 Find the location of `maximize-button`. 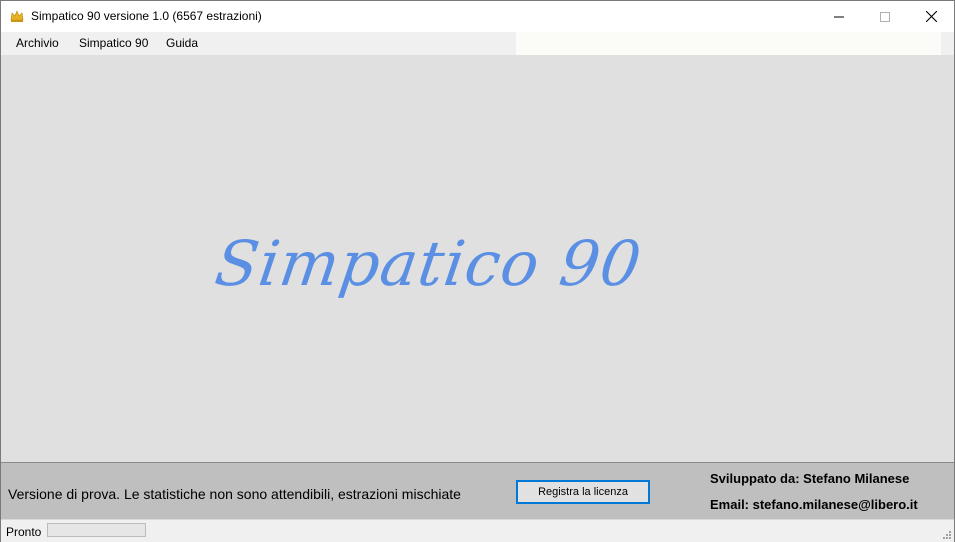

maximize-button is located at coordinates (885, 16).